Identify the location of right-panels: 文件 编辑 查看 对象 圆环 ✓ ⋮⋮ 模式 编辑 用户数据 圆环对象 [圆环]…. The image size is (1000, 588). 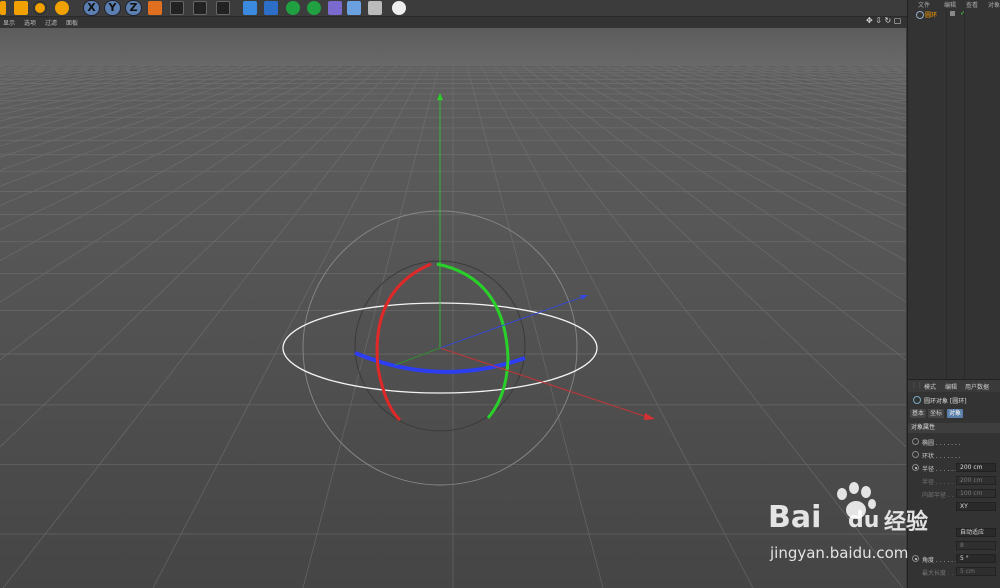
(953, 294).